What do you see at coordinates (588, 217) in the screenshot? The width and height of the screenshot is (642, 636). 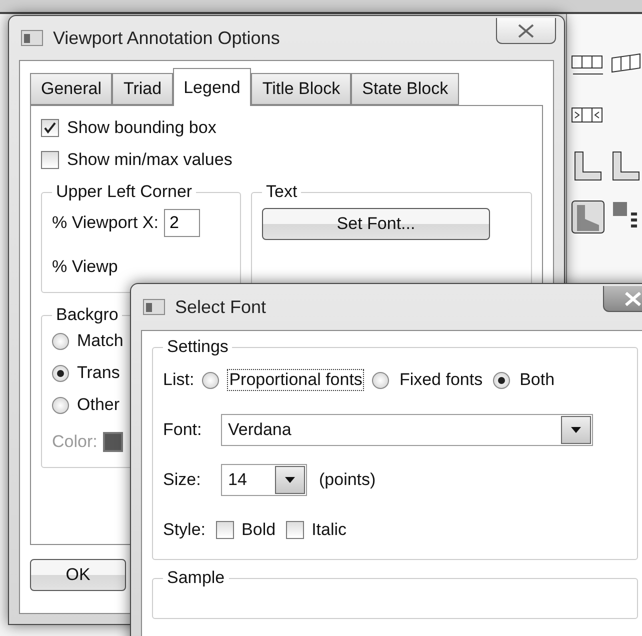 I see `bent-shape-icon` at bounding box center [588, 217].